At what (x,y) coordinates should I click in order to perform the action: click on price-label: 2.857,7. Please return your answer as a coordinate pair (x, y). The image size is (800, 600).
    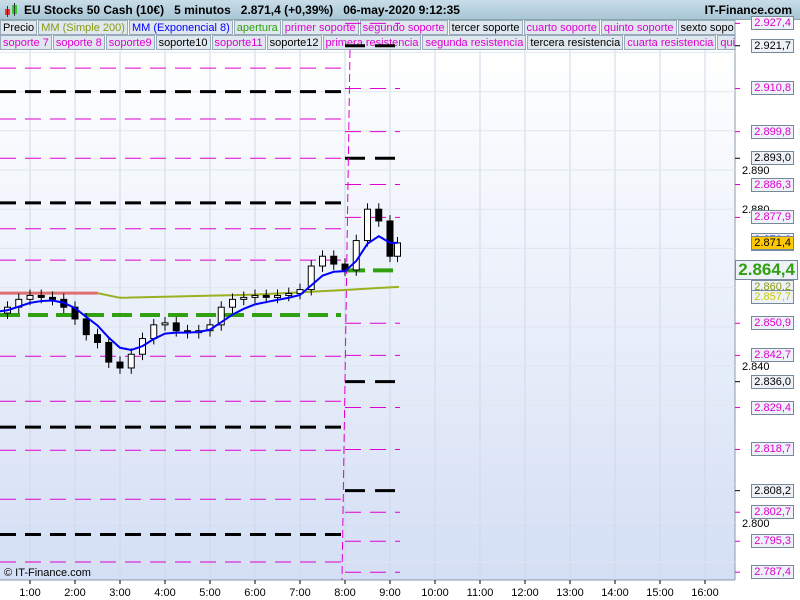
    Looking at the image, I should click on (772, 296).